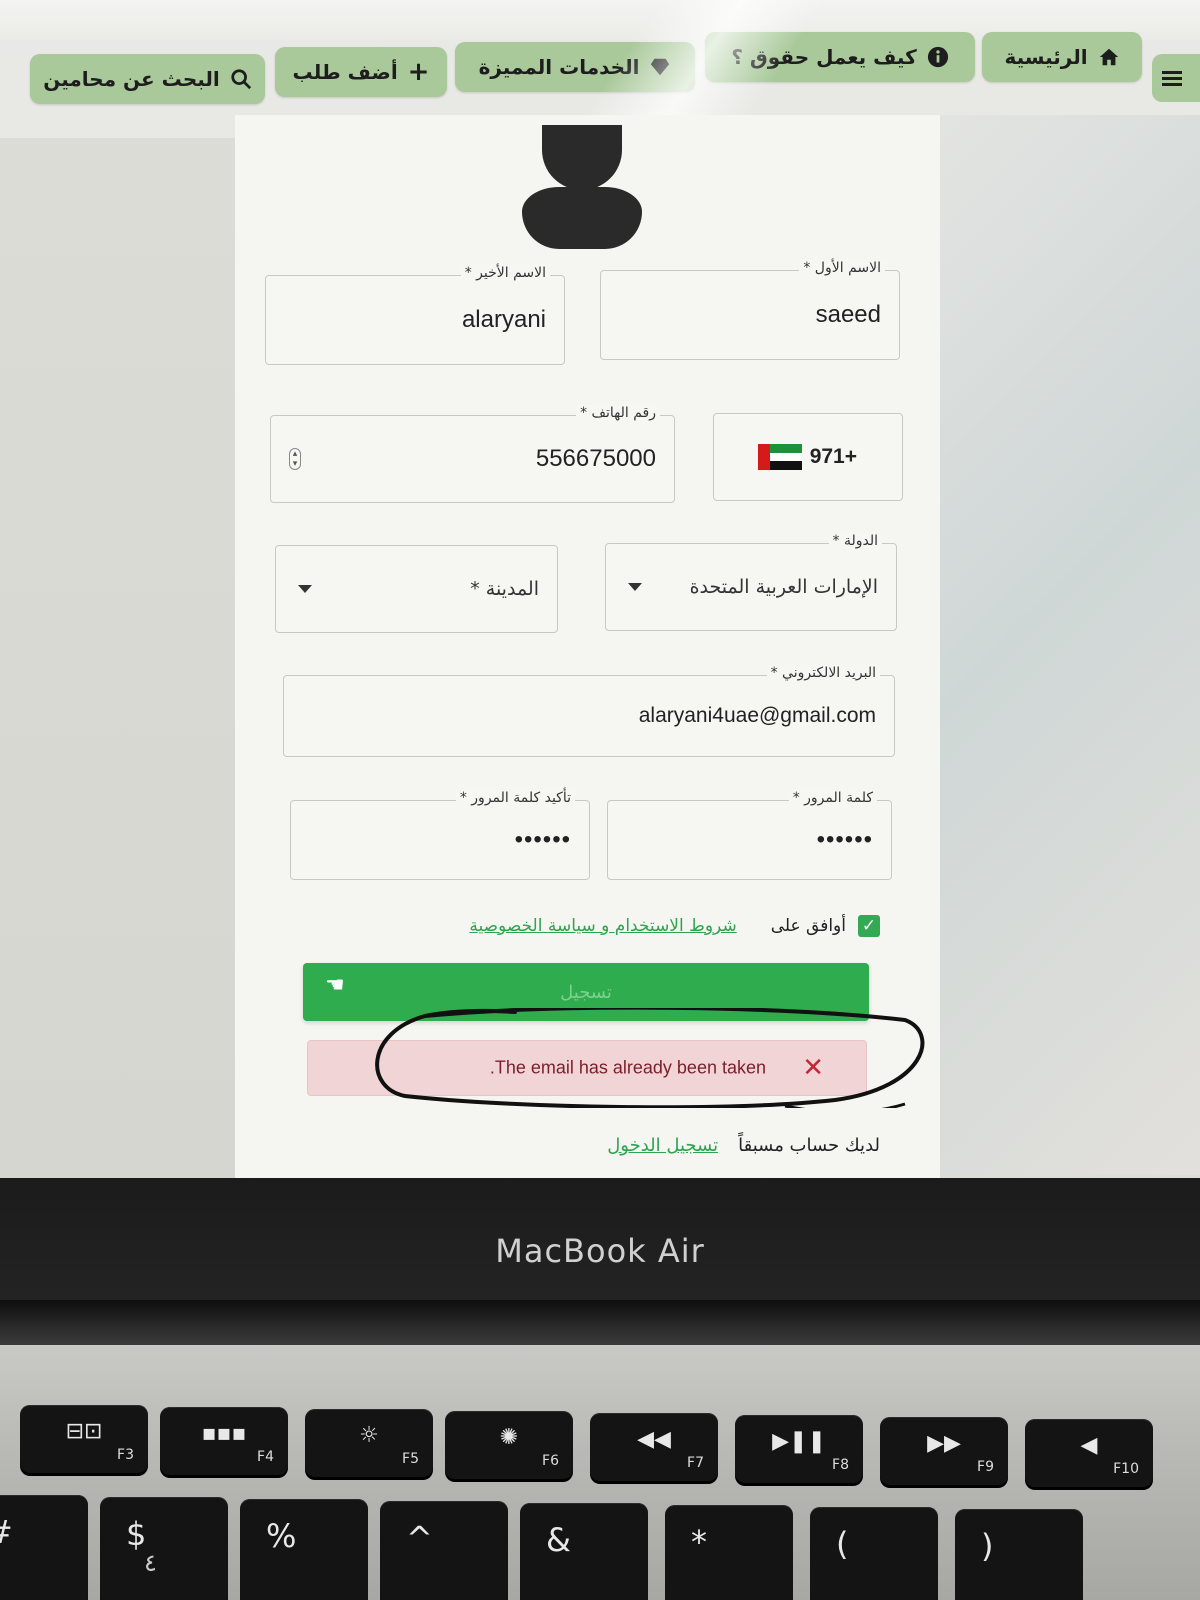  I want to click on email-label: البريد الالكتروني *, so click(823, 673).